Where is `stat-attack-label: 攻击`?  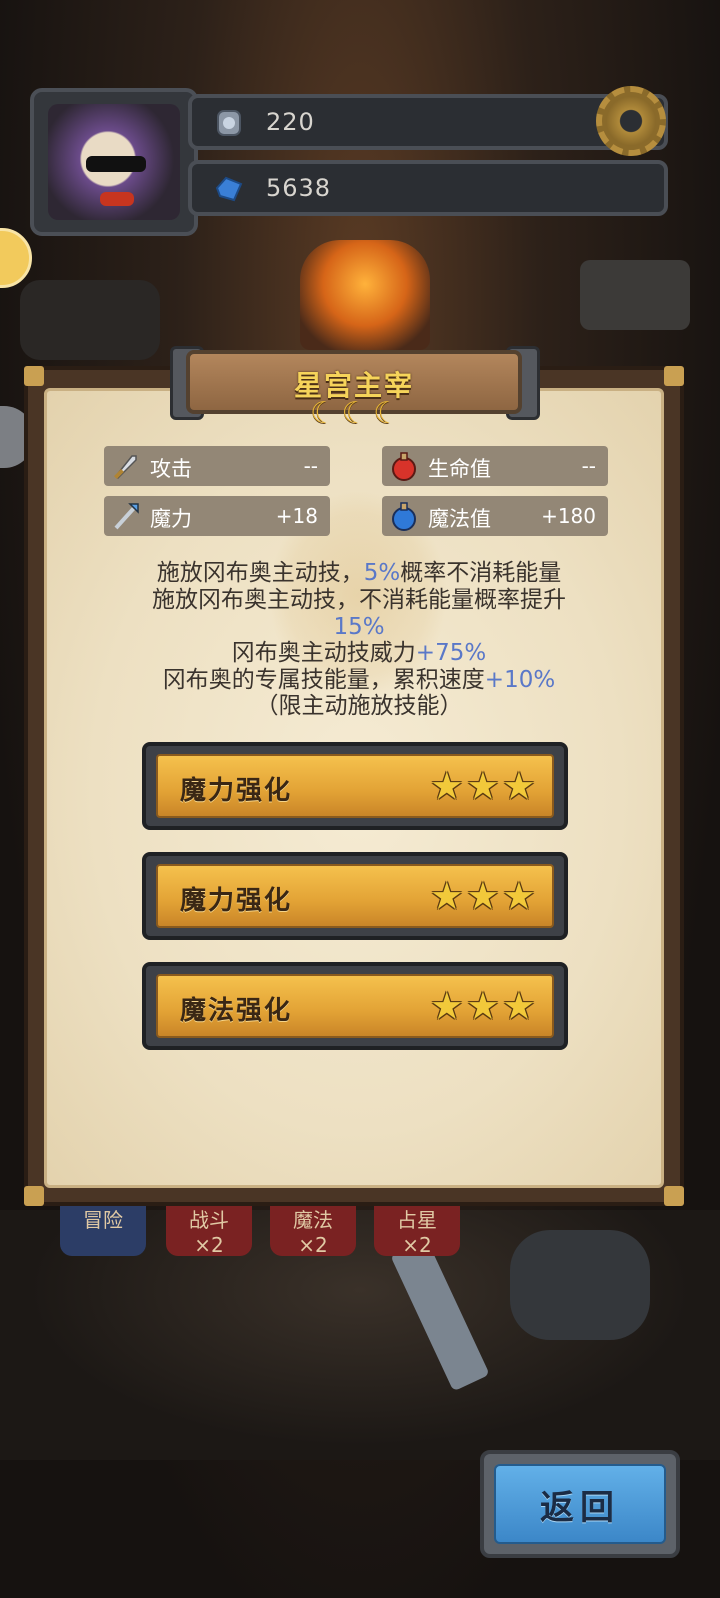
stat-attack-label: 攻击 is located at coordinates (171, 469).